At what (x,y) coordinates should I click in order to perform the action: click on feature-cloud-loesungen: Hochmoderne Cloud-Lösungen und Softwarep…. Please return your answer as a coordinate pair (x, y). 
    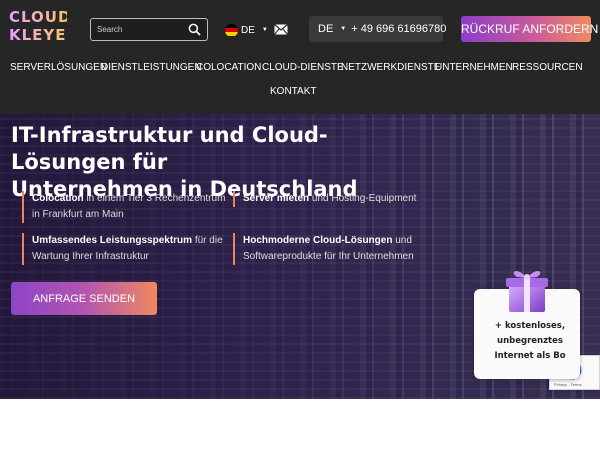
    Looking at the image, I should click on (335, 249).